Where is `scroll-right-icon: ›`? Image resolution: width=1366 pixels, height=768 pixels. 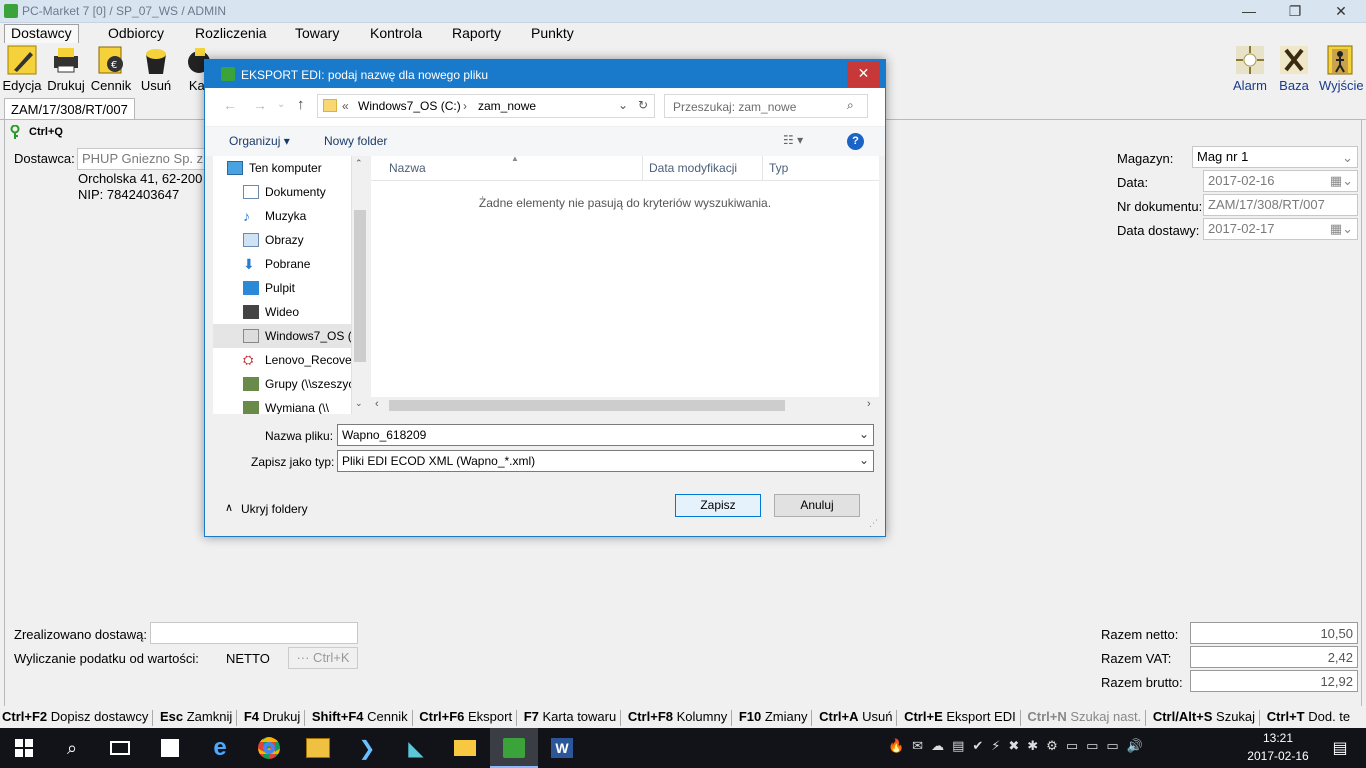 scroll-right-icon: › is located at coordinates (869, 404).